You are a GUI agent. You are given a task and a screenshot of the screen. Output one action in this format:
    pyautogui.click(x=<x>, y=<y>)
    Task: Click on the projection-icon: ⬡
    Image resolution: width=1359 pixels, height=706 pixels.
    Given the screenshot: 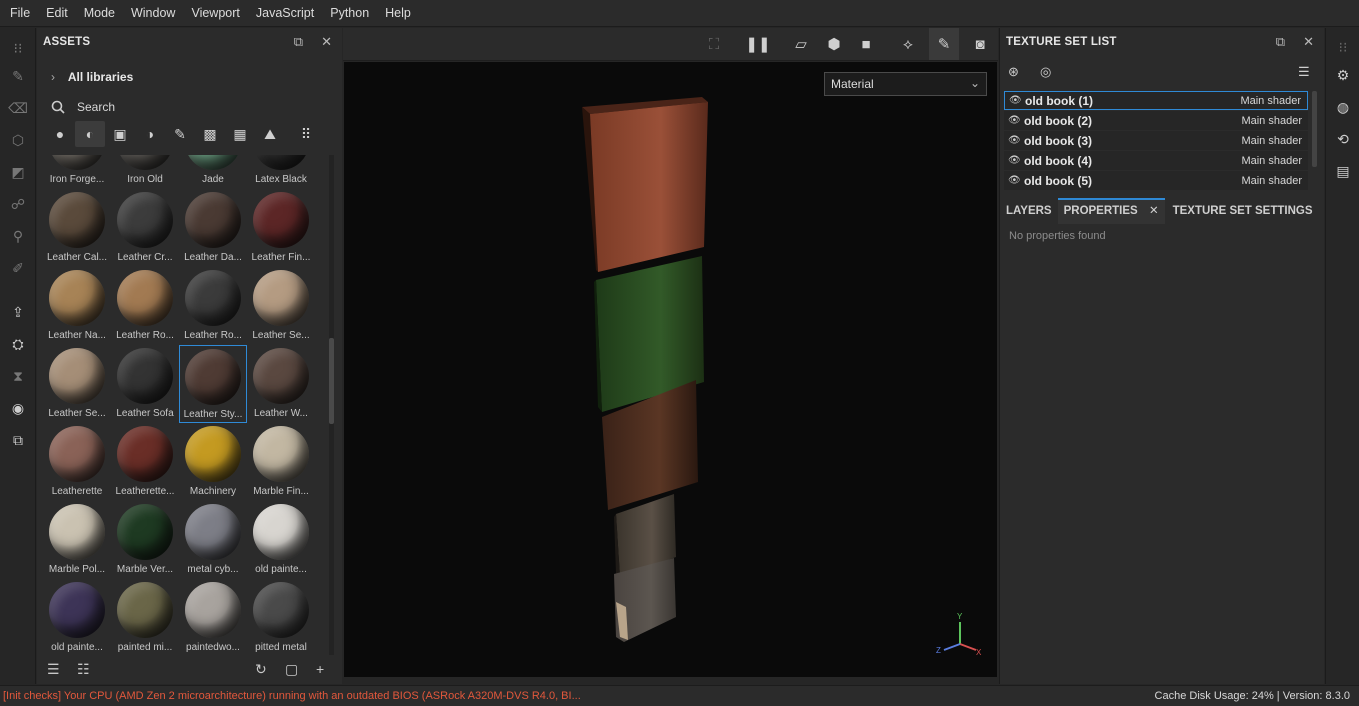 What is the action you would take?
    pyautogui.click(x=18, y=140)
    